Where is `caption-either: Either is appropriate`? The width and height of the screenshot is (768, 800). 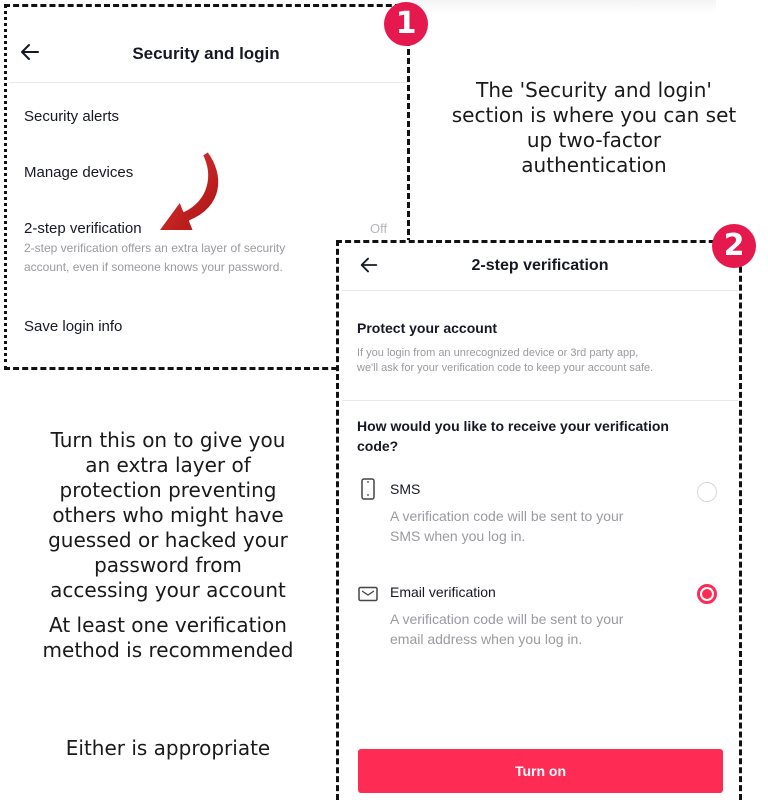
caption-either: Either is appropriate is located at coordinates (168, 748).